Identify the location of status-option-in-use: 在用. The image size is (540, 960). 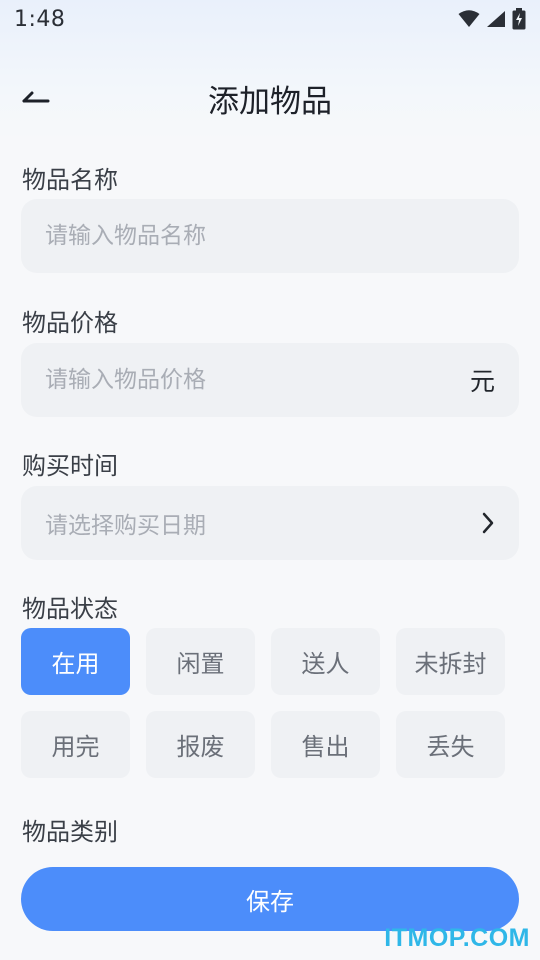
(75, 661).